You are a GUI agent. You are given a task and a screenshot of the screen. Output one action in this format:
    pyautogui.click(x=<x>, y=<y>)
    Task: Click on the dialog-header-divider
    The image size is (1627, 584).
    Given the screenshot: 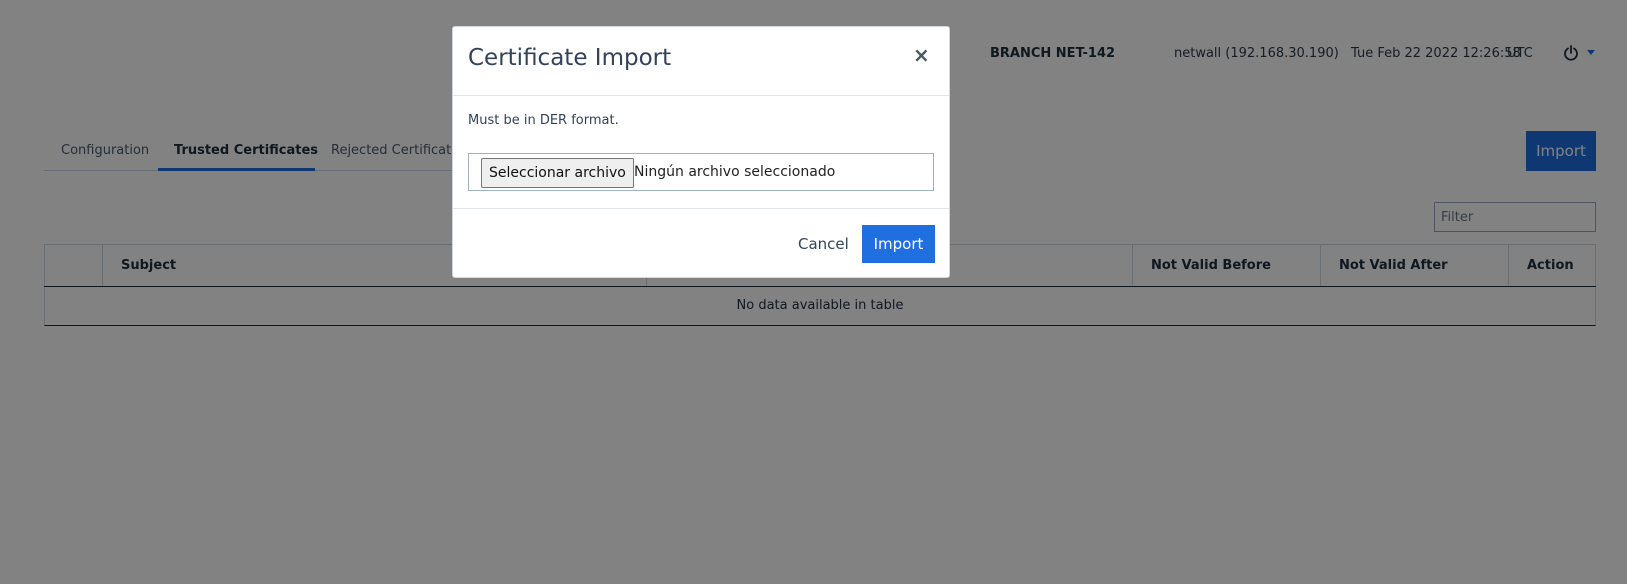 What is the action you would take?
    pyautogui.click(x=701, y=95)
    